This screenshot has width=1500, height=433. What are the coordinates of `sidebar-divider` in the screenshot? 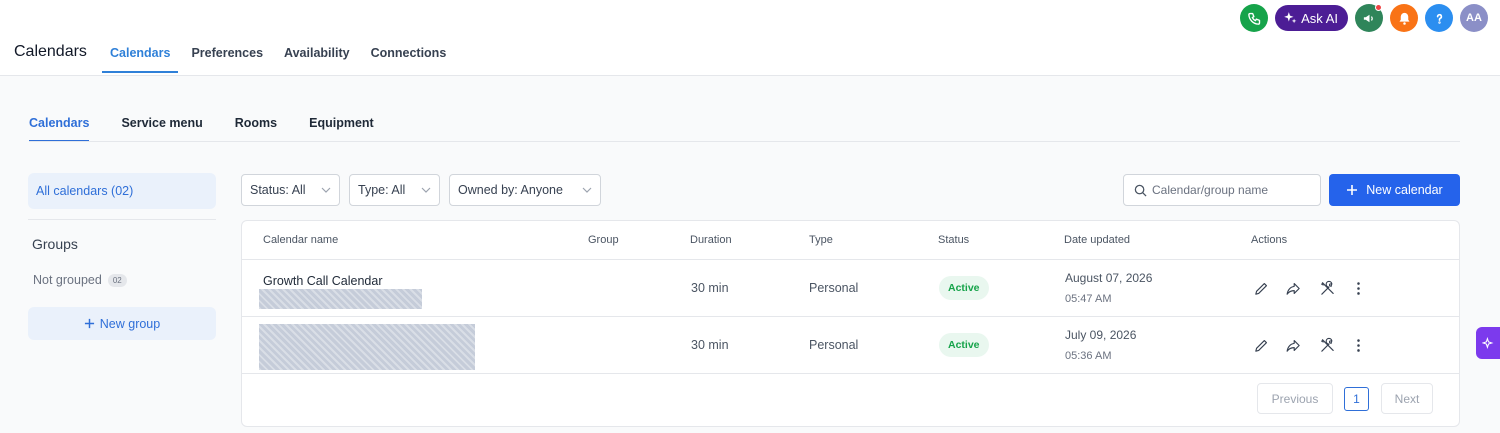 It's located at (122, 219).